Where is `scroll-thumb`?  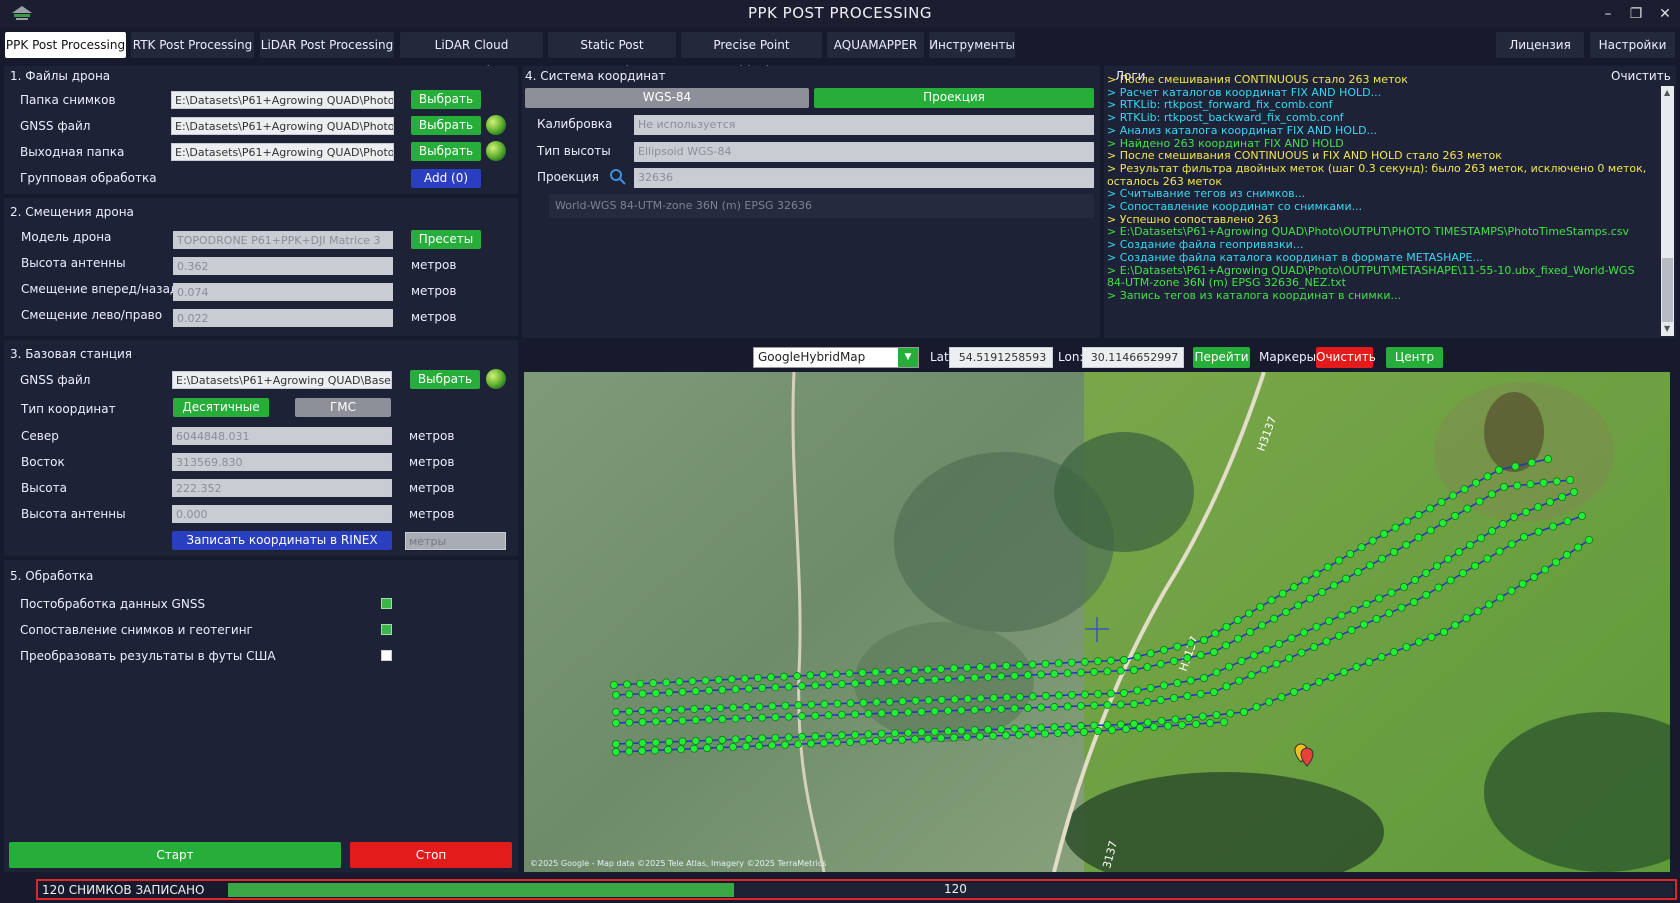
scroll-thumb is located at coordinates (1667, 290).